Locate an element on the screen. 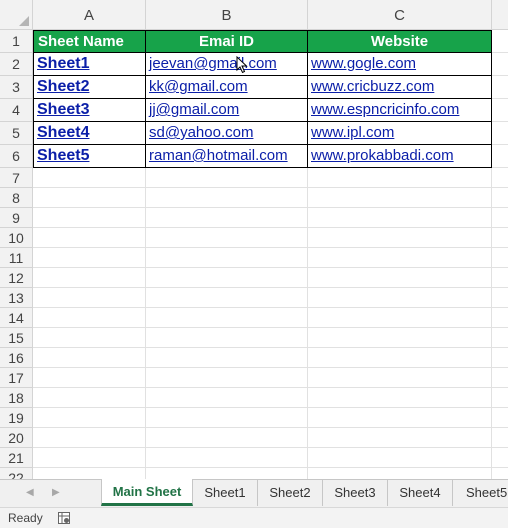 This screenshot has height=528, width=508. row-header: 16 is located at coordinates (16, 358).